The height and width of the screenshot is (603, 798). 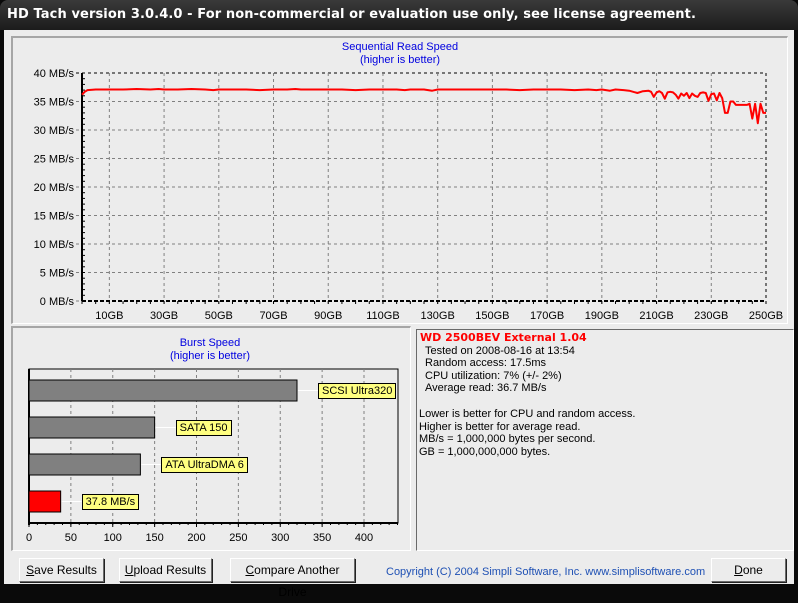 What do you see at coordinates (486, 388) in the screenshot?
I see `average-read: Average read: 36.7 MB/s` at bounding box center [486, 388].